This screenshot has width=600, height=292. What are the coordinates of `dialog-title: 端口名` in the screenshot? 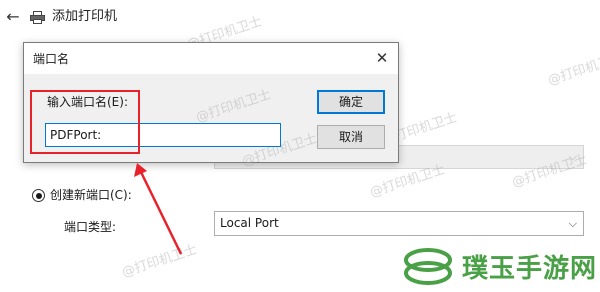 It's located at (51, 59).